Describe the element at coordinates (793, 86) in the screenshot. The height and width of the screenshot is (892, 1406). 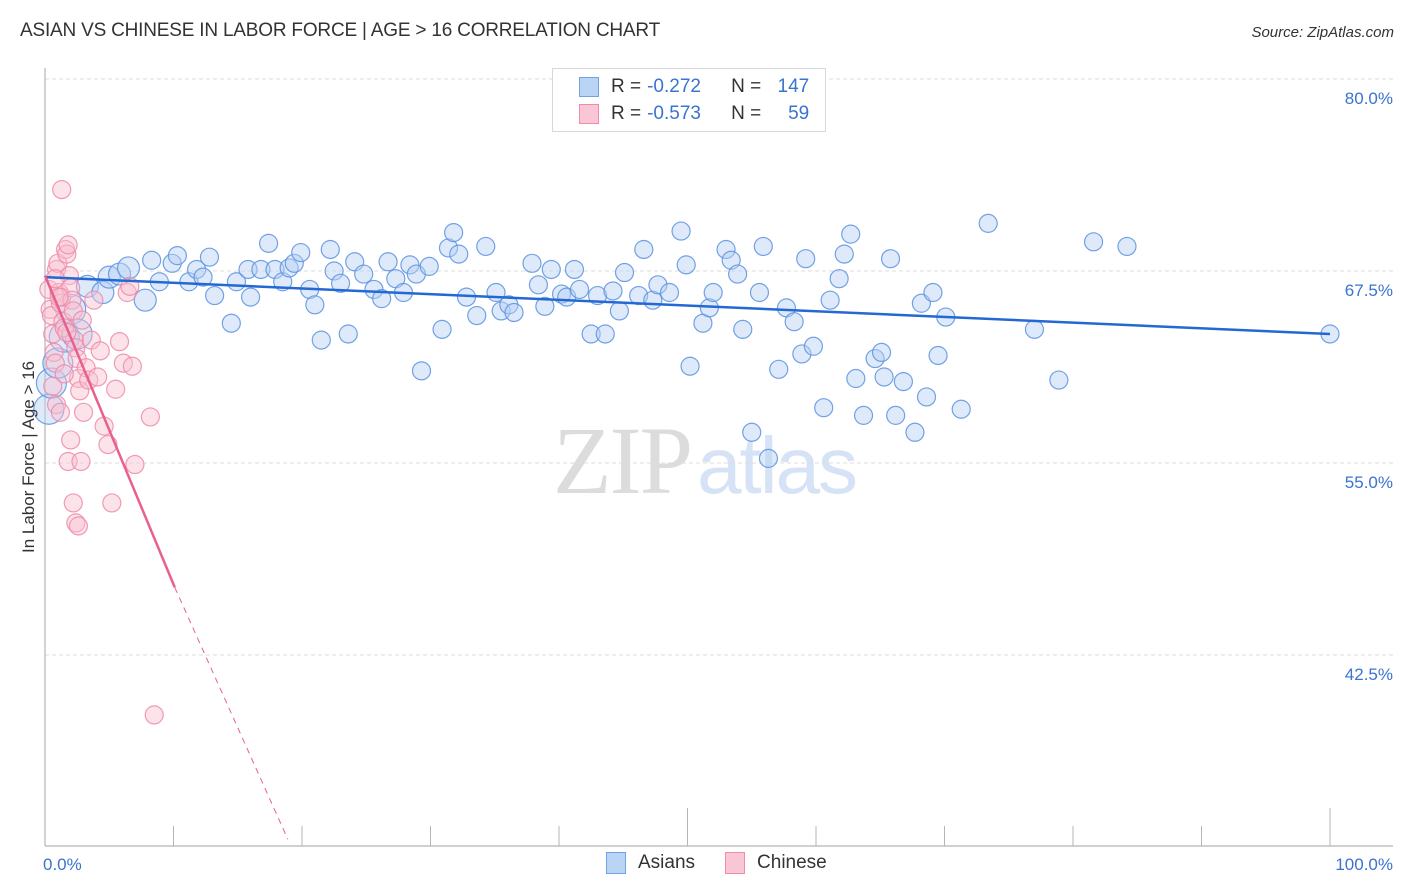
I see `asians-n-value: 147` at that location.